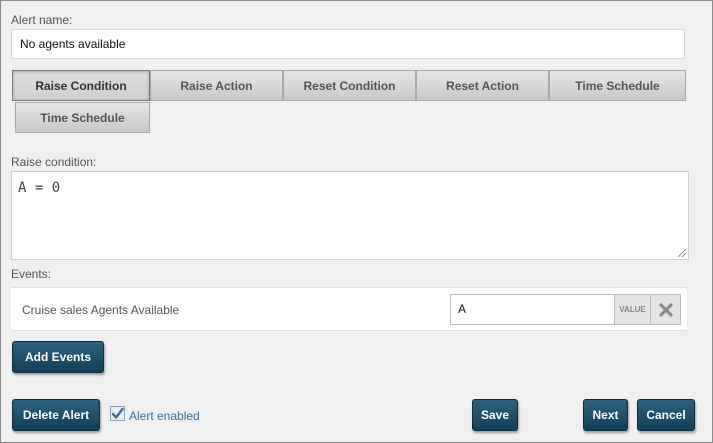  I want to click on tab-raise-condition: Raise Condition, so click(81, 85).